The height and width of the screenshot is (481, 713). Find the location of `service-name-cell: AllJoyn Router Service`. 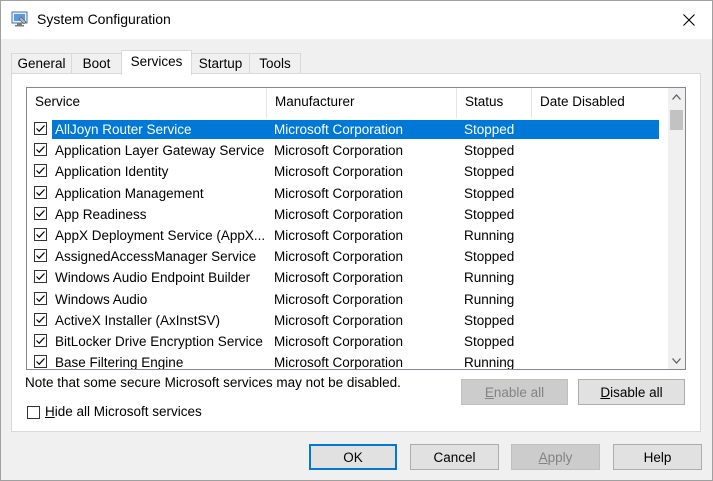

service-name-cell: AllJoyn Router Service is located at coordinates (123, 129).